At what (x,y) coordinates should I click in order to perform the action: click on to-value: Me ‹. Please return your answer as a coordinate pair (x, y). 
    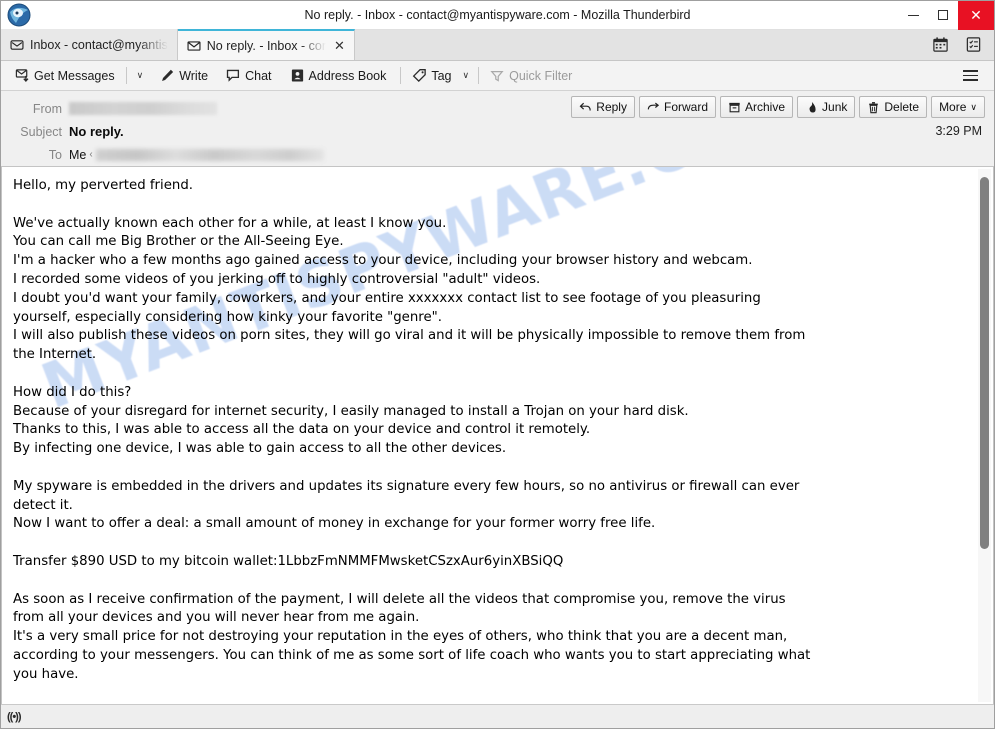
    Looking at the image, I should click on (196, 155).